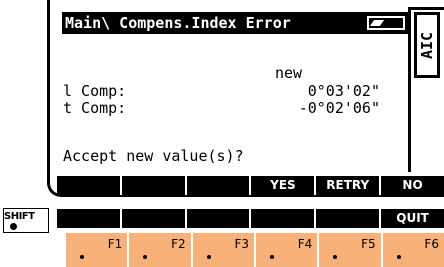 This screenshot has height=267, width=444. What do you see at coordinates (145, 257) in the screenshot?
I see `f2-dot-icon` at bounding box center [145, 257].